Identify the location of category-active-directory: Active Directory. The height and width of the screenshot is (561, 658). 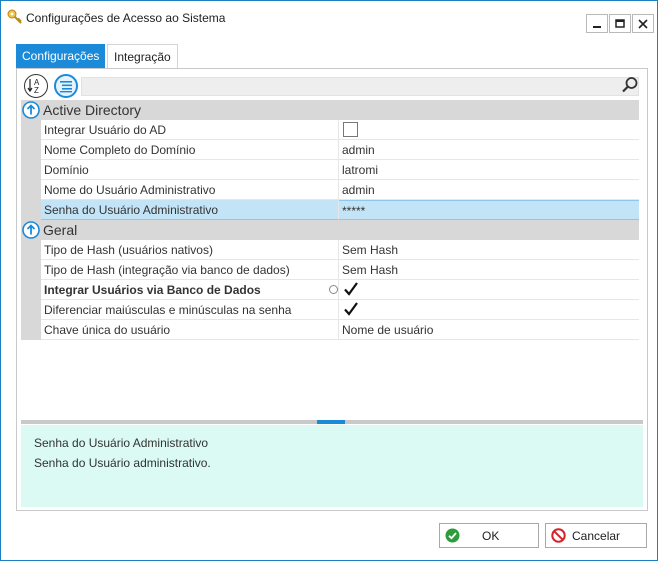
(330, 110).